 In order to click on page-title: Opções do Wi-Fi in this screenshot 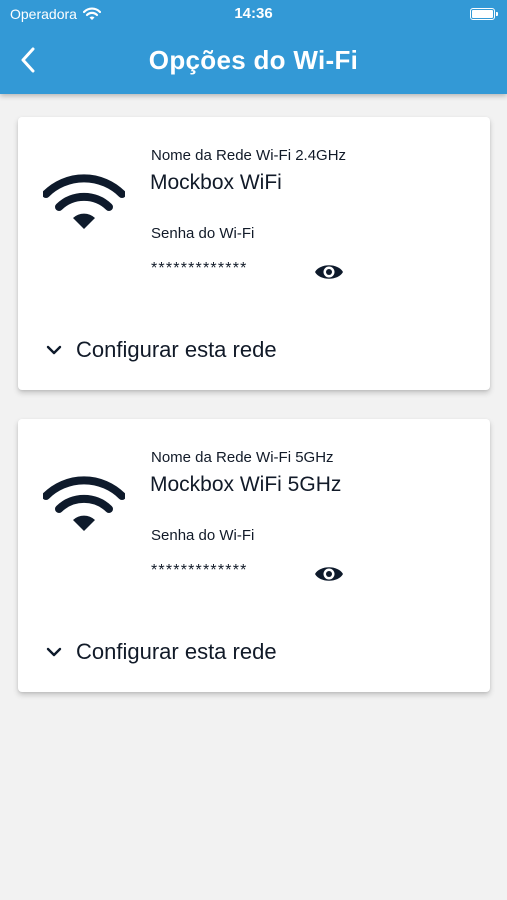, I will do `click(253, 60)`.